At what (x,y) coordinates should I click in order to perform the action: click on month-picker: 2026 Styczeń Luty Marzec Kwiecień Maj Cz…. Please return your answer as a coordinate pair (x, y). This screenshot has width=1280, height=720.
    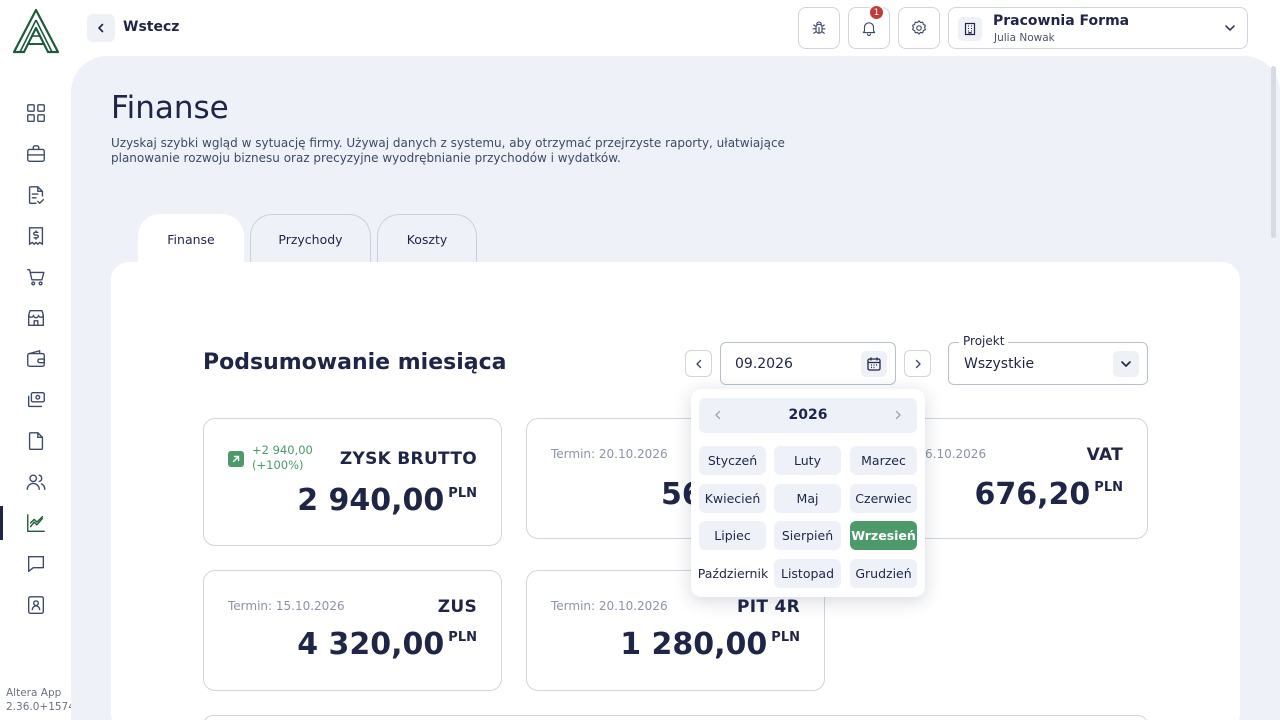
    Looking at the image, I should click on (808, 493).